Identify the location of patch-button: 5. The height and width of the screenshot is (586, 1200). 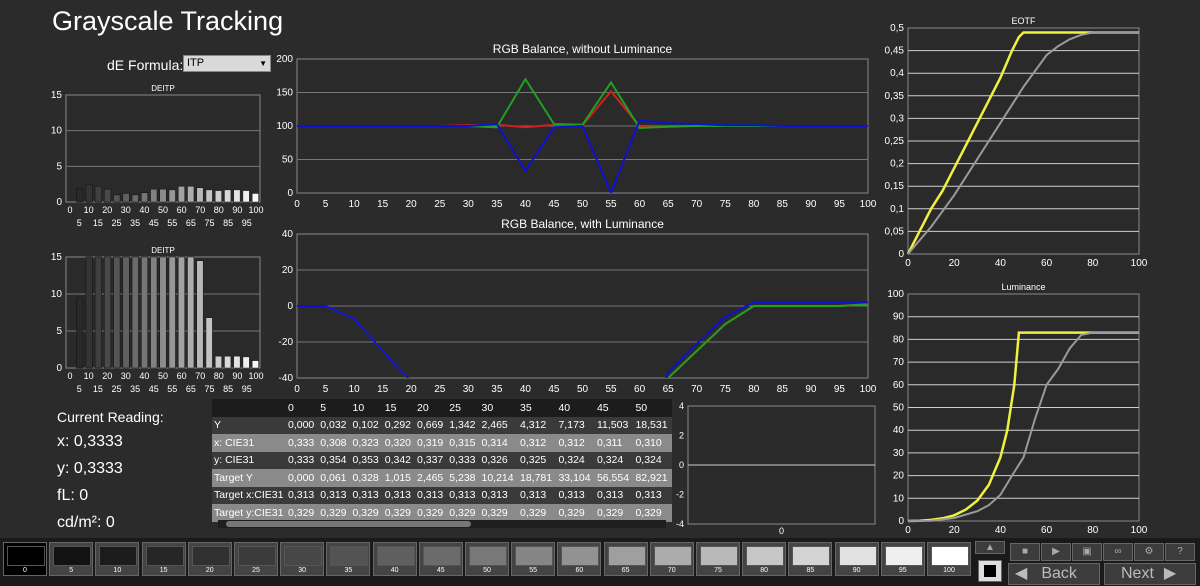
(71, 559).